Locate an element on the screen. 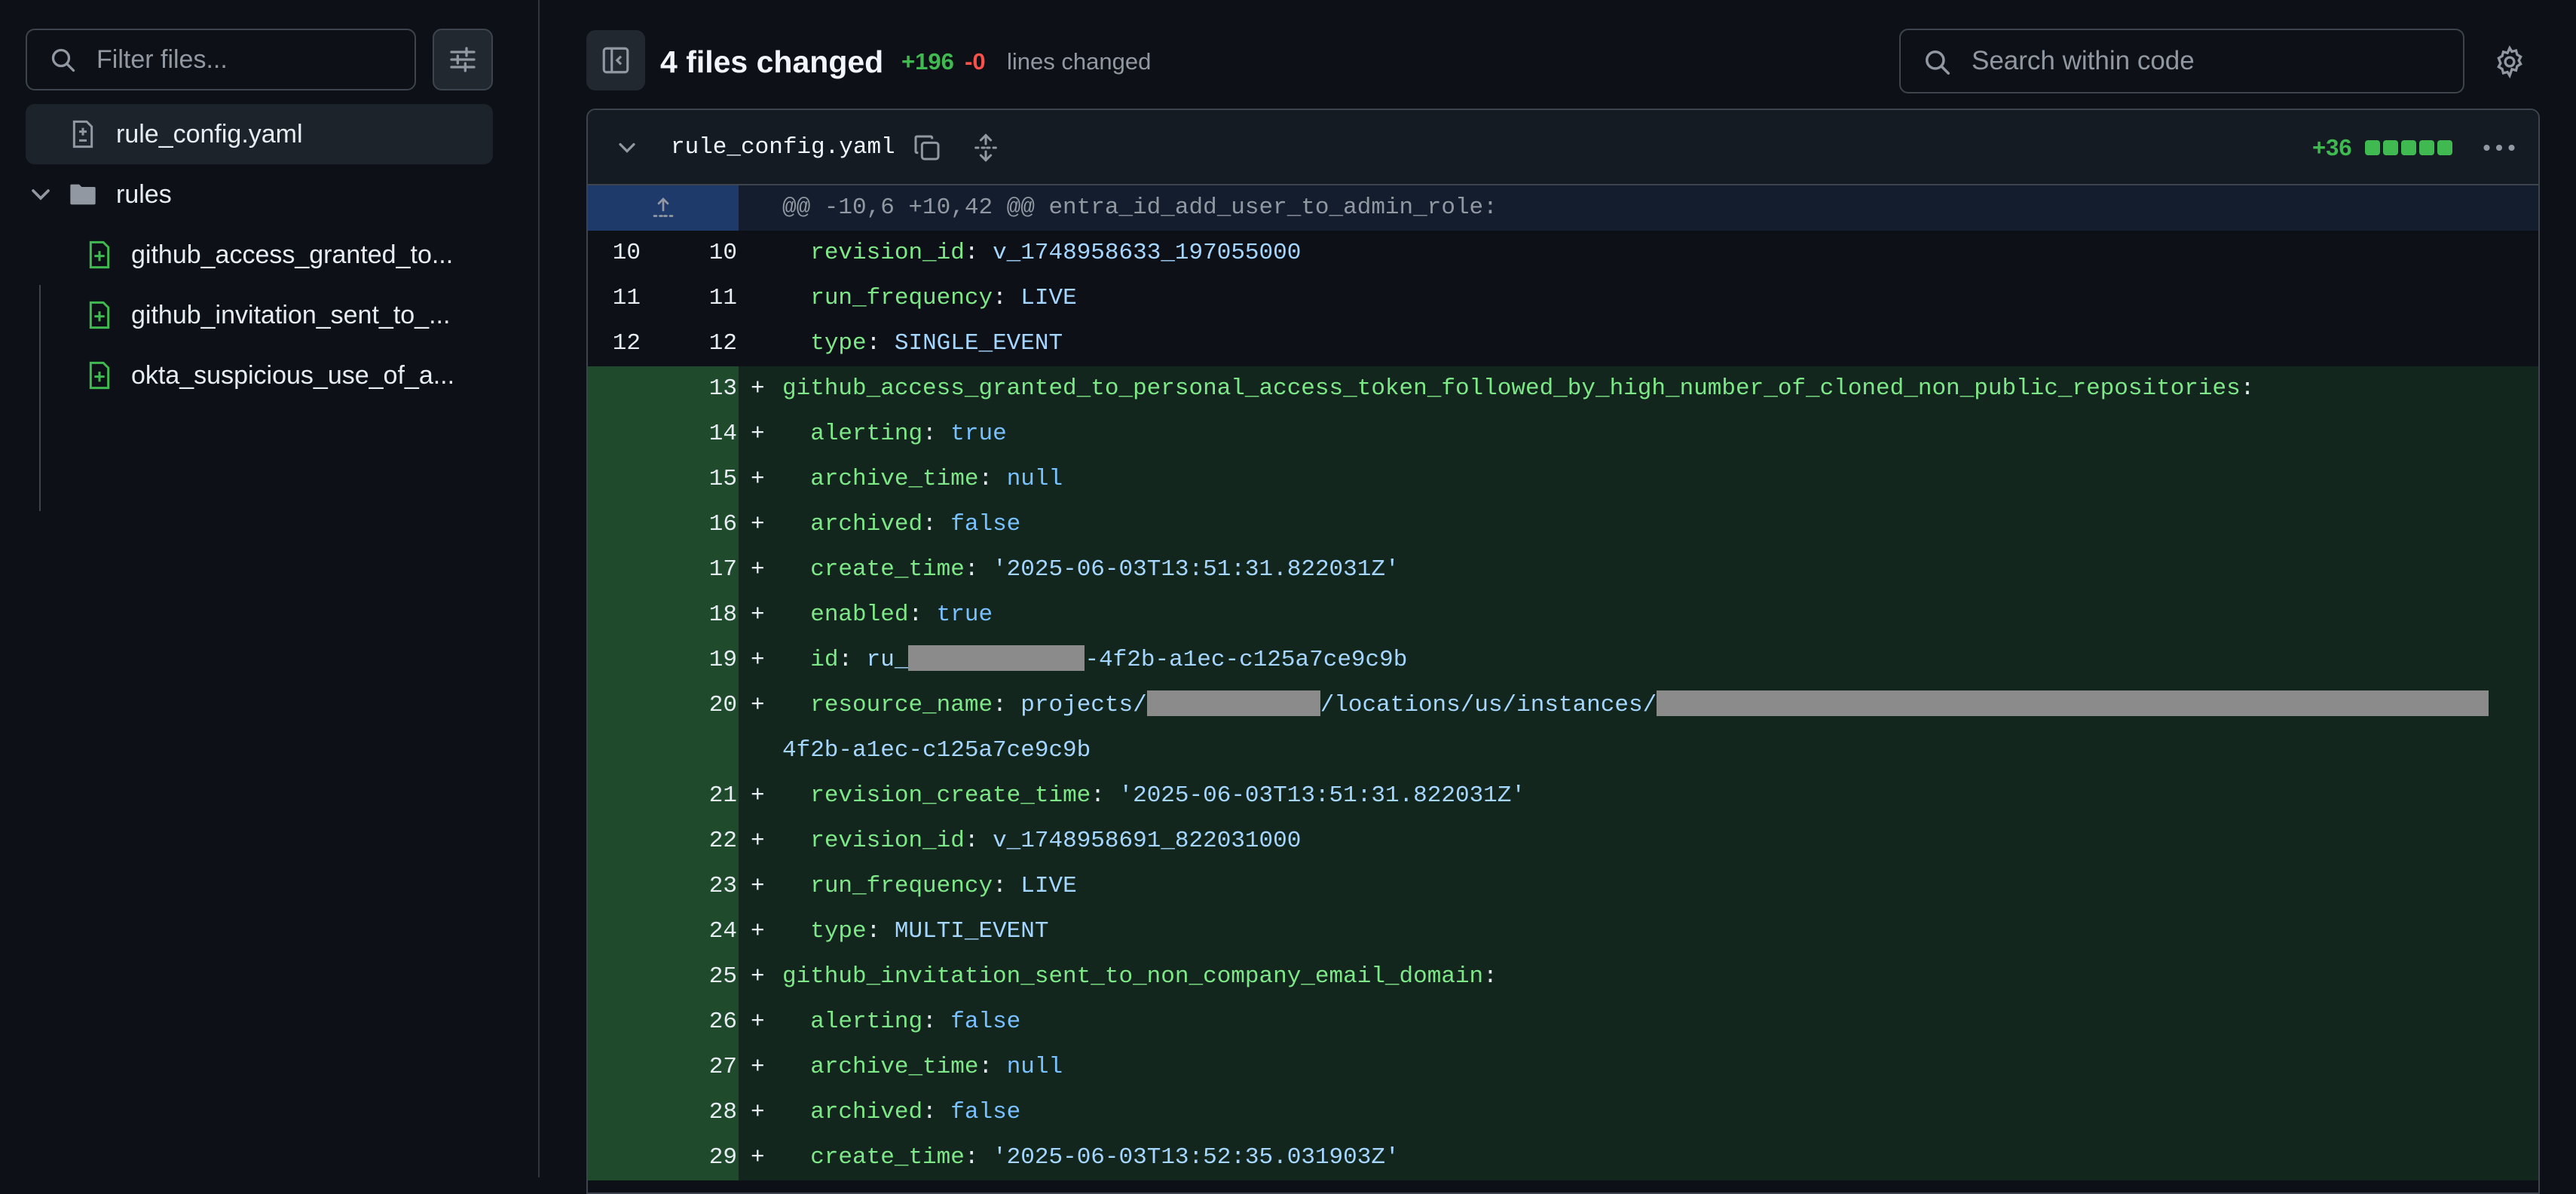 The width and height of the screenshot is (2576, 1194). new-line-number: 29 is located at coordinates (700, 1157).